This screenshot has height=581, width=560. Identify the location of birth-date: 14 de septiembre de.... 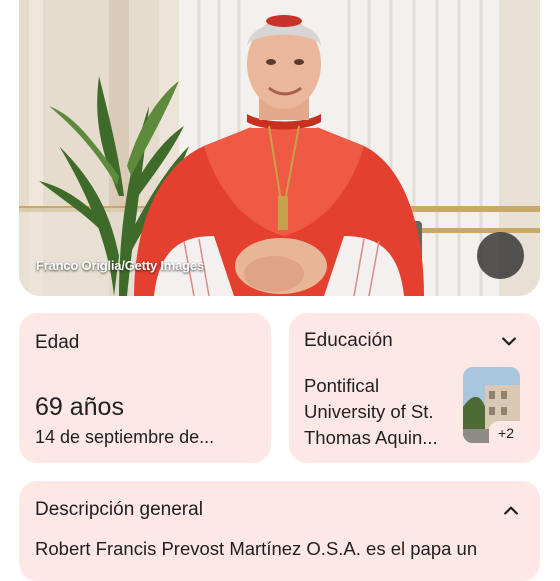
(125, 437).